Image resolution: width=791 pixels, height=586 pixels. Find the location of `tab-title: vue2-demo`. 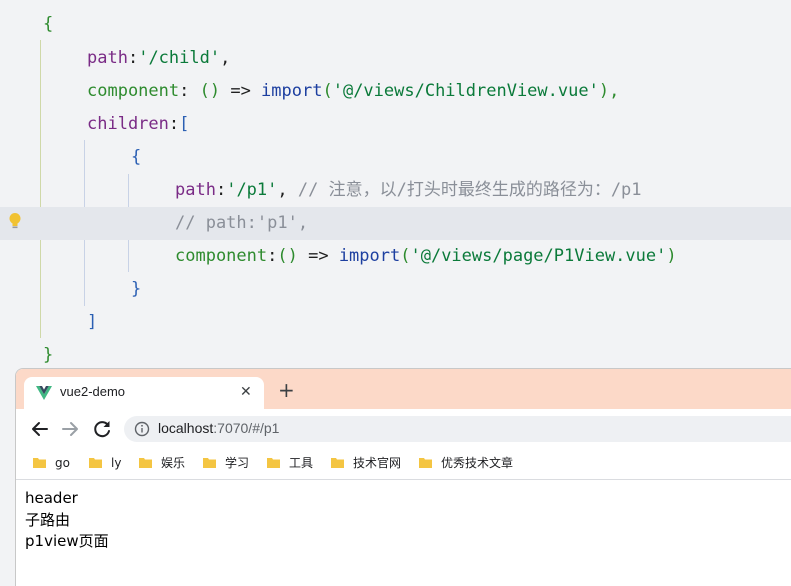

tab-title: vue2-demo is located at coordinates (93, 391).